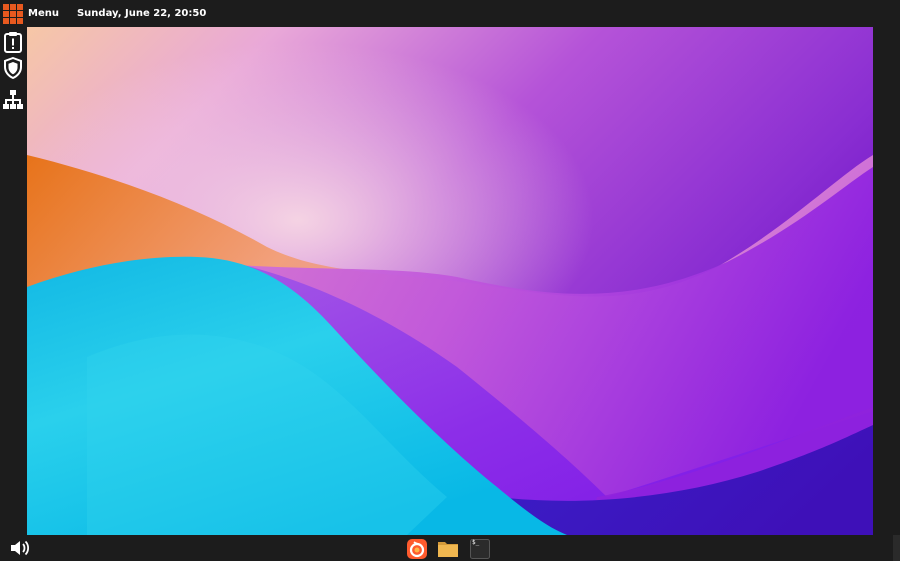  I want to click on menu-button: Menu, so click(31, 13).